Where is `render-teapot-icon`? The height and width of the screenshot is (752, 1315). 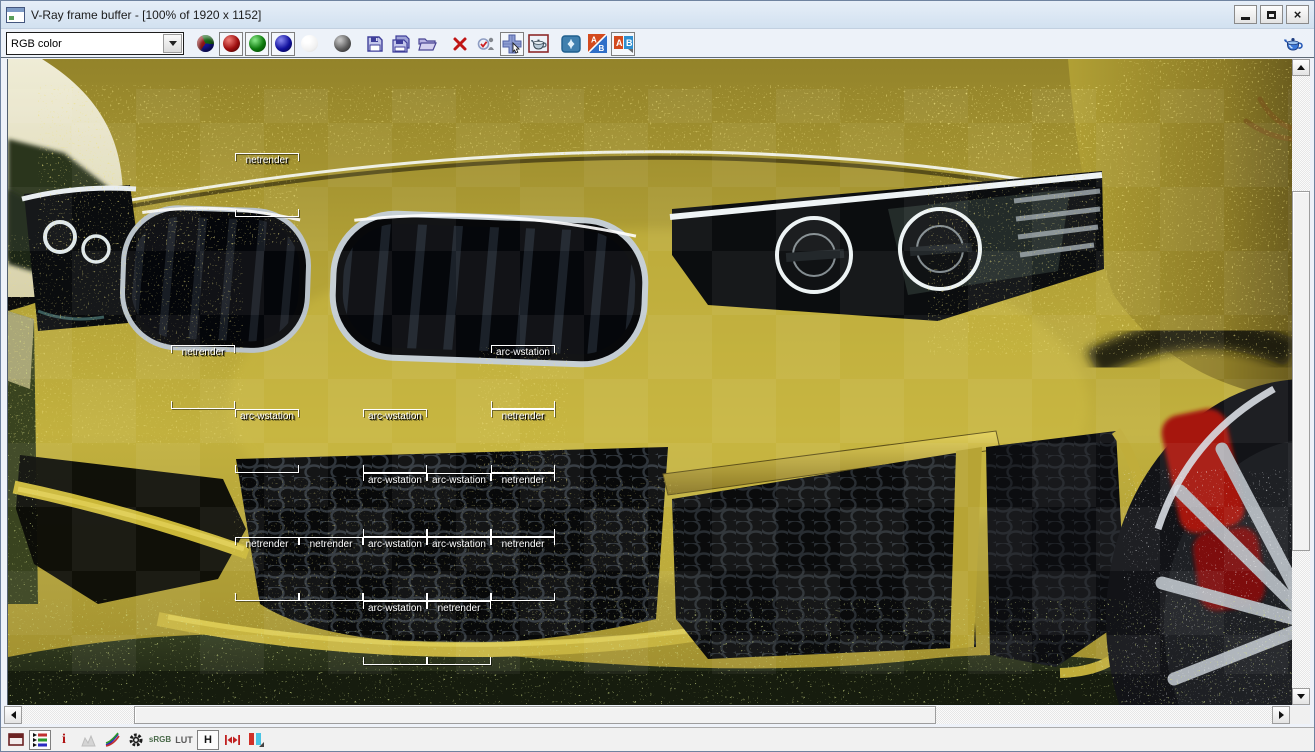 render-teapot-icon is located at coordinates (1293, 44).